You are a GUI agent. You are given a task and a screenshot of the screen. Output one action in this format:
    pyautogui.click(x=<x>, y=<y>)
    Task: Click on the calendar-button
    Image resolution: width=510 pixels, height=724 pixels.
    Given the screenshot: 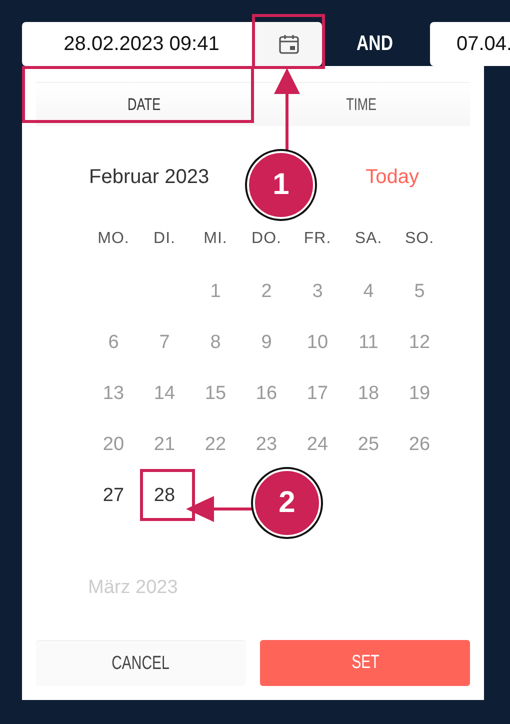 What is the action you would take?
    pyautogui.click(x=288, y=44)
    